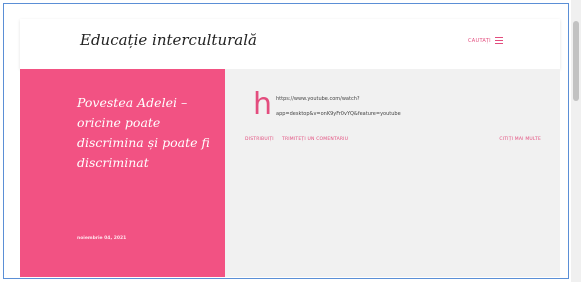 The width and height of the screenshot is (581, 282). I want to click on post-url-line-1: https://www.youtube.com/watch?, so click(318, 99).